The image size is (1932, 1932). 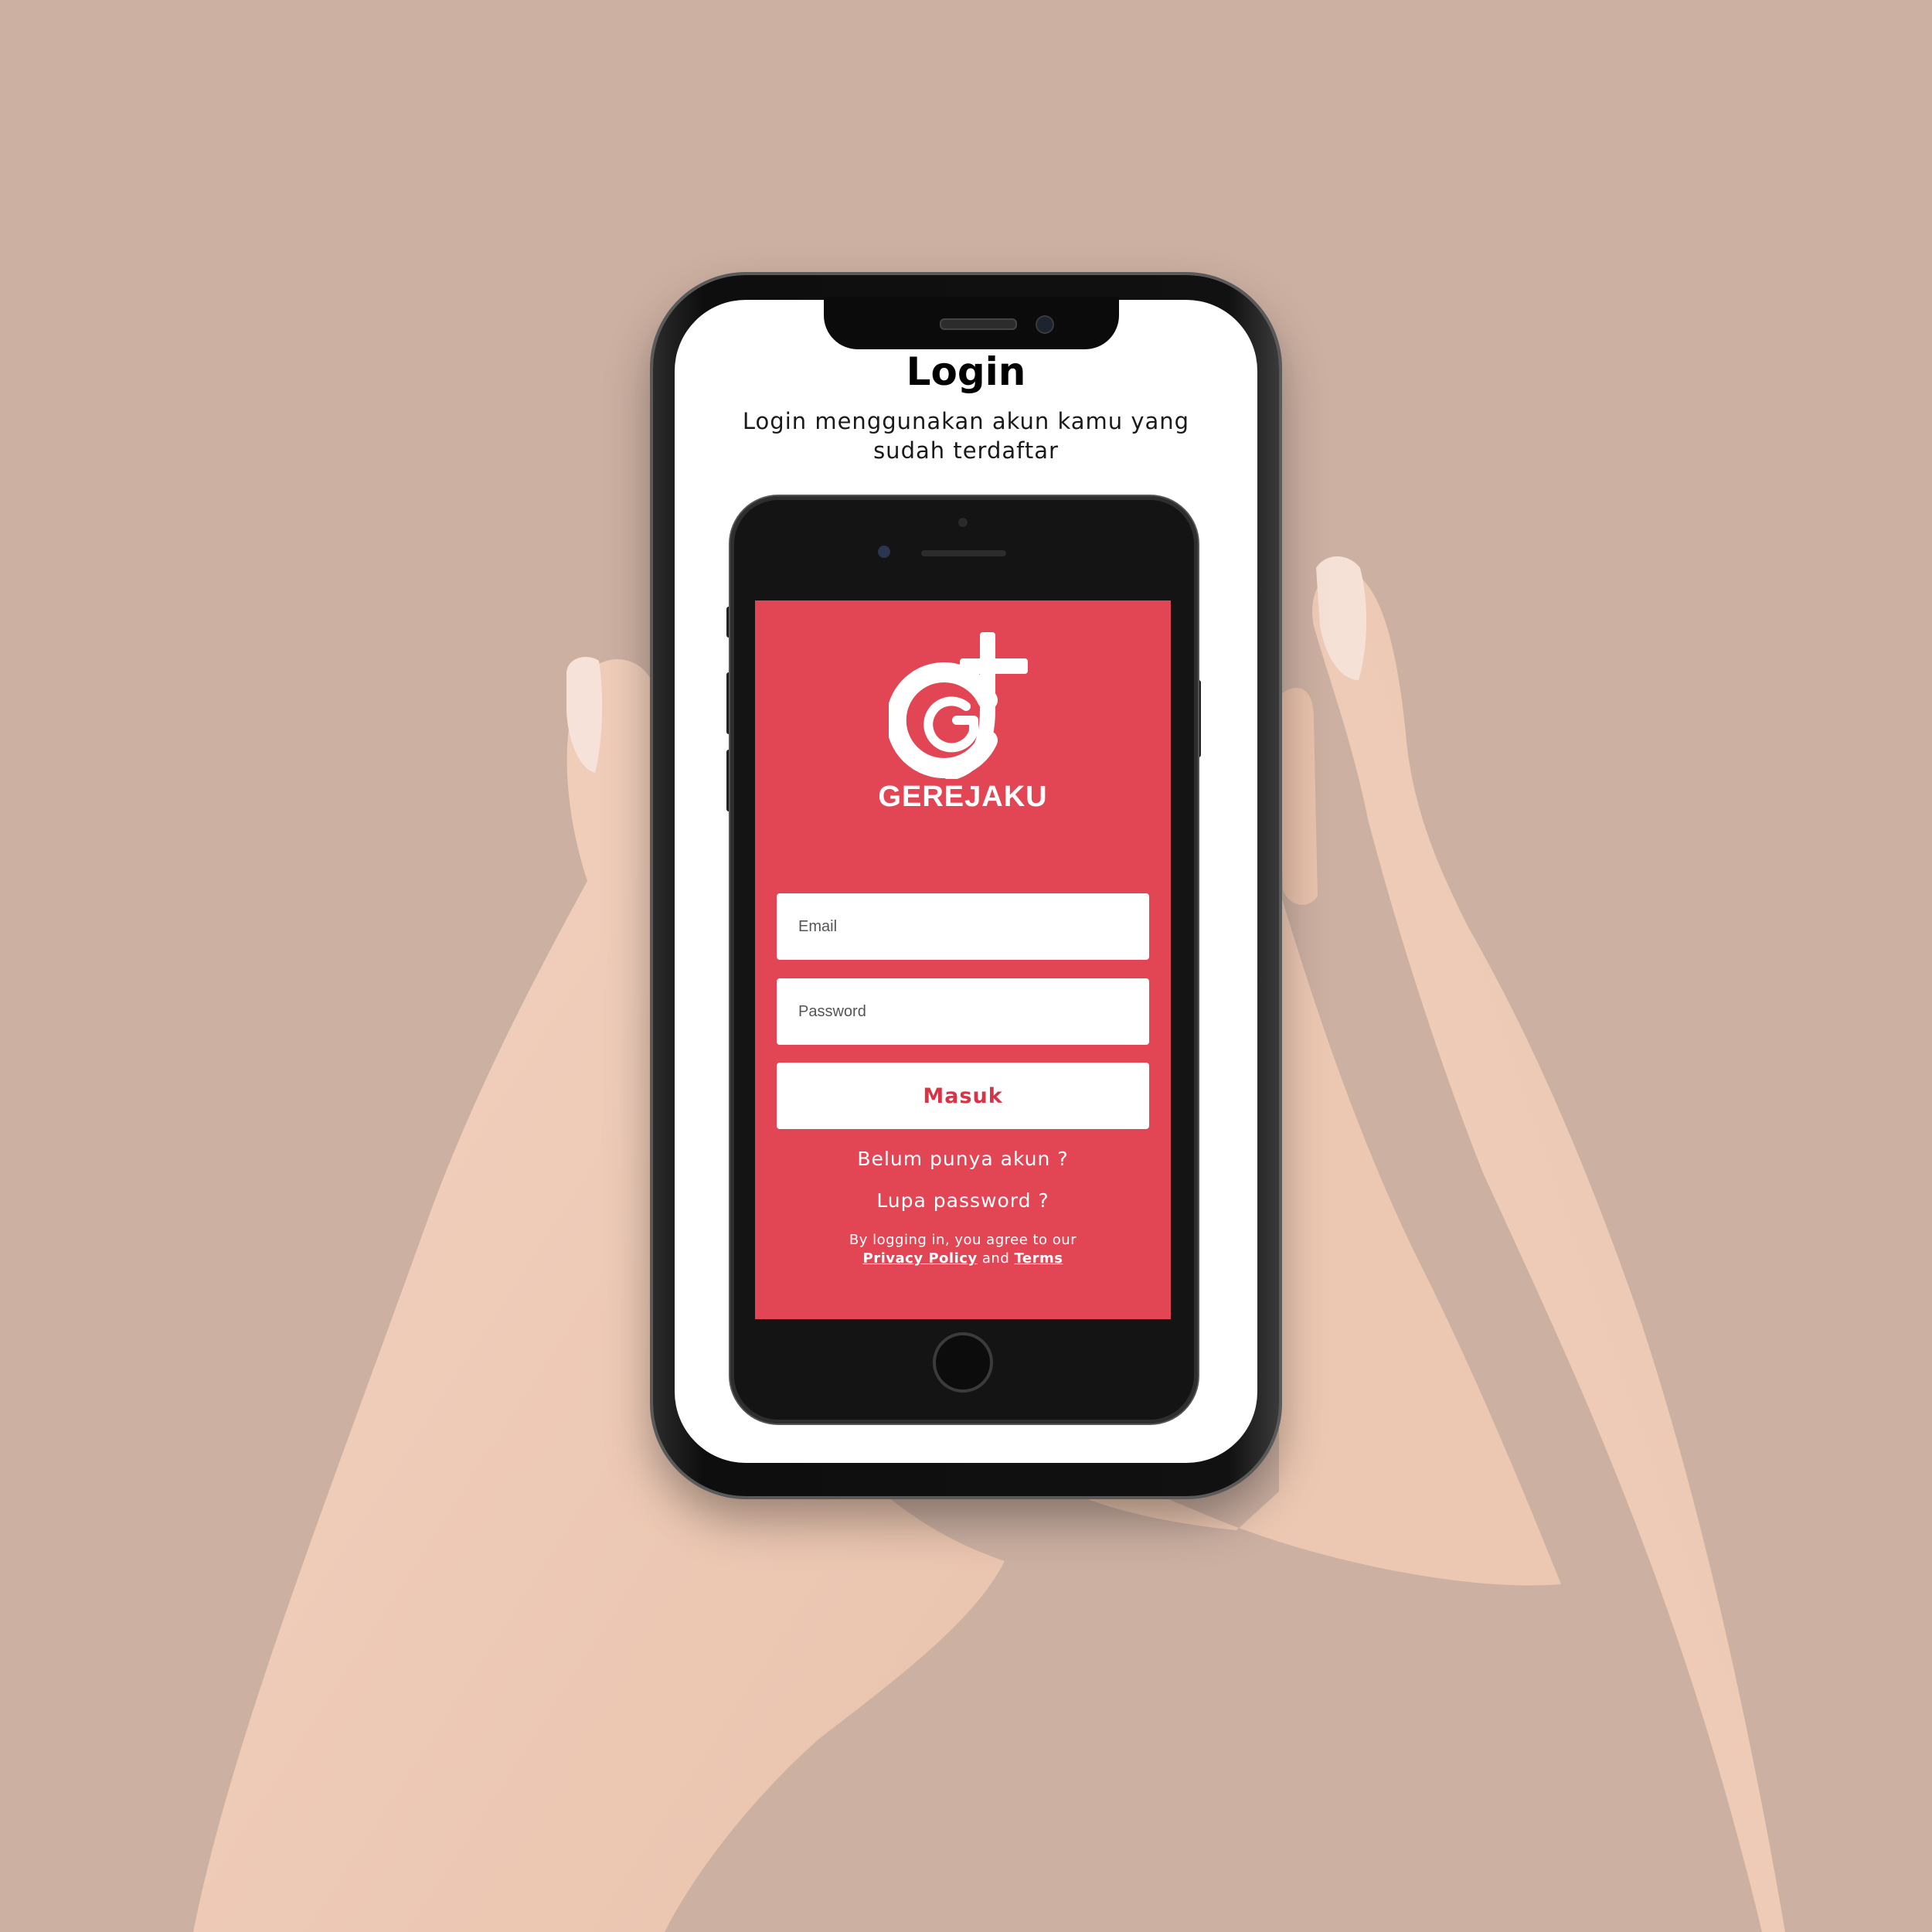 I want to click on brand-name: GEREJAKU, so click(x=963, y=797).